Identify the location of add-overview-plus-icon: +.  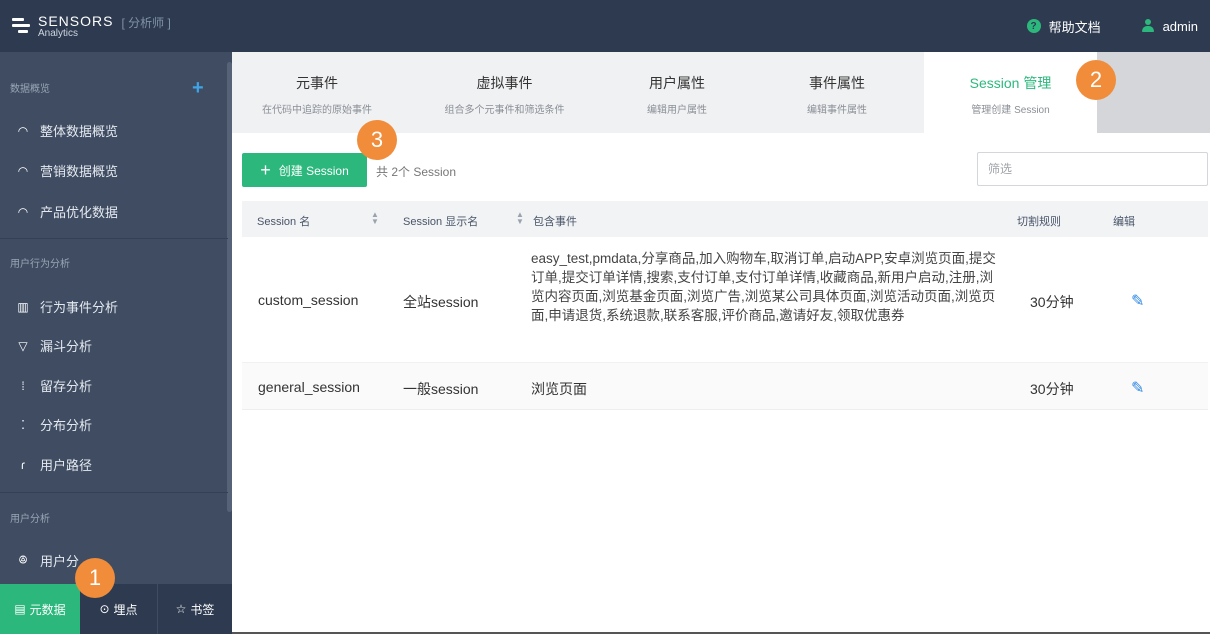
(198, 88).